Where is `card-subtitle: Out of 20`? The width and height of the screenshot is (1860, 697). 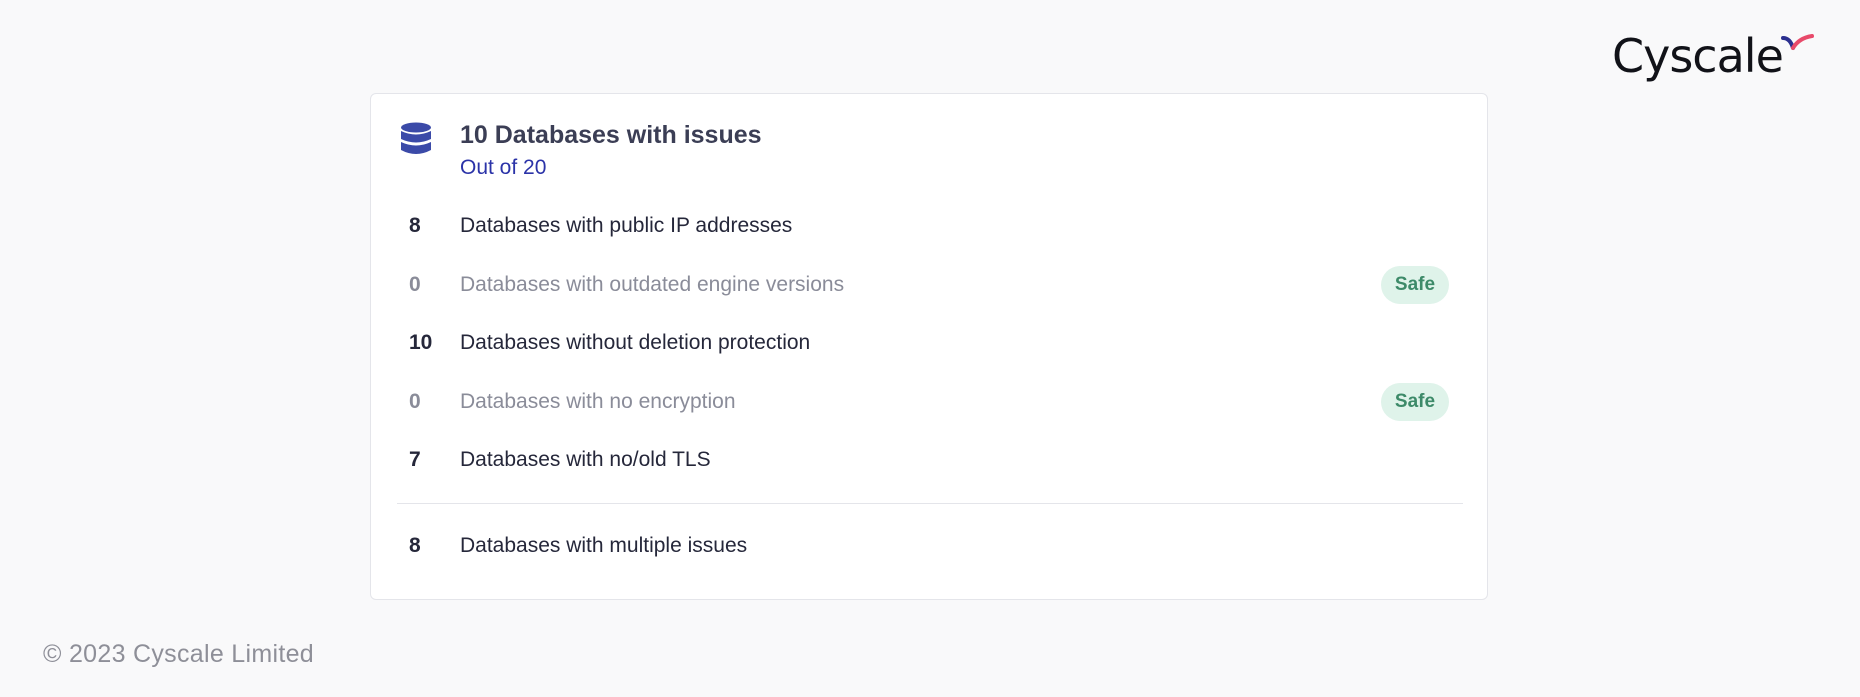 card-subtitle: Out of 20 is located at coordinates (503, 167).